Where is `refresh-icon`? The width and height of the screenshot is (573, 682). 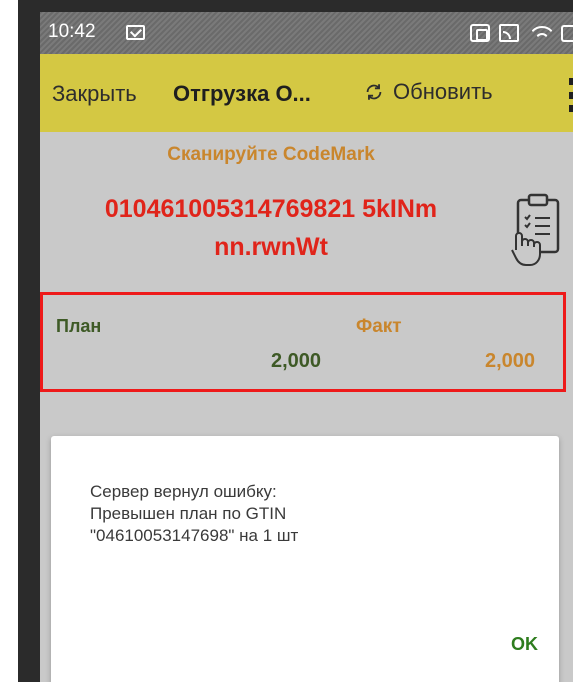
refresh-icon is located at coordinates (374, 92).